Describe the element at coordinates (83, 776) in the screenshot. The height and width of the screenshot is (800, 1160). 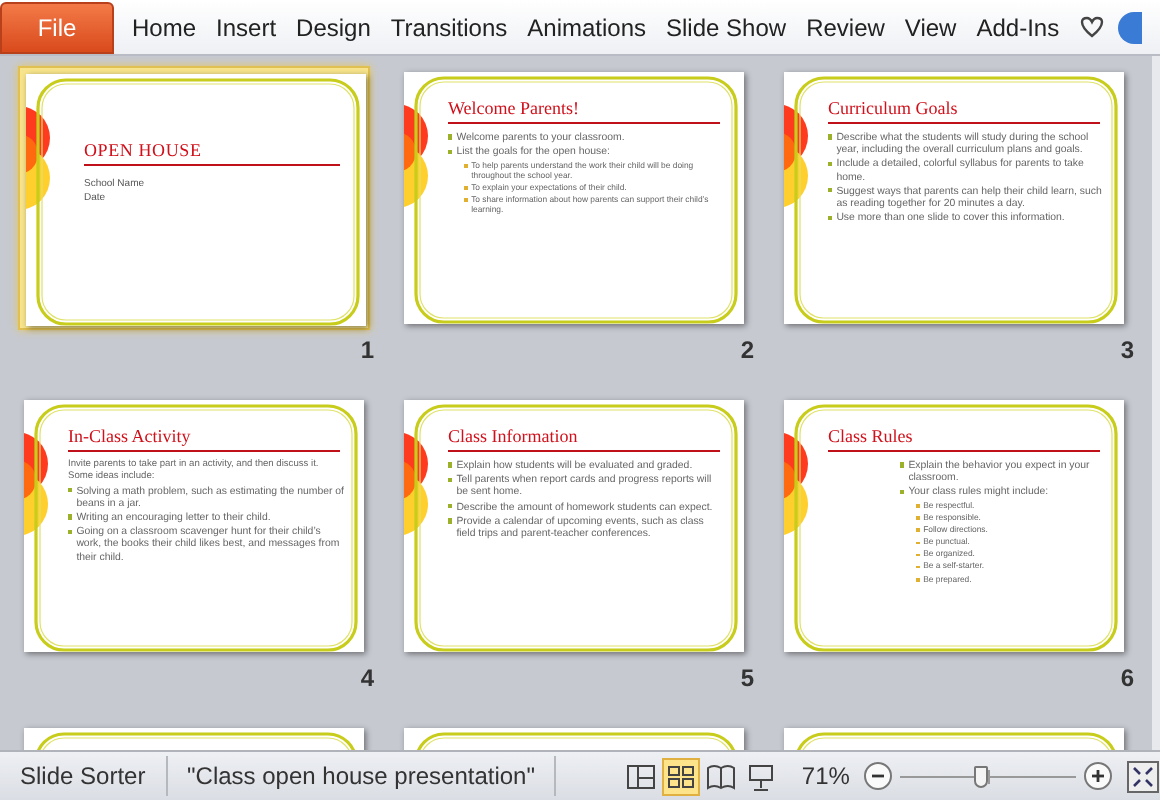
I see `view-name: Slide Sorter` at that location.